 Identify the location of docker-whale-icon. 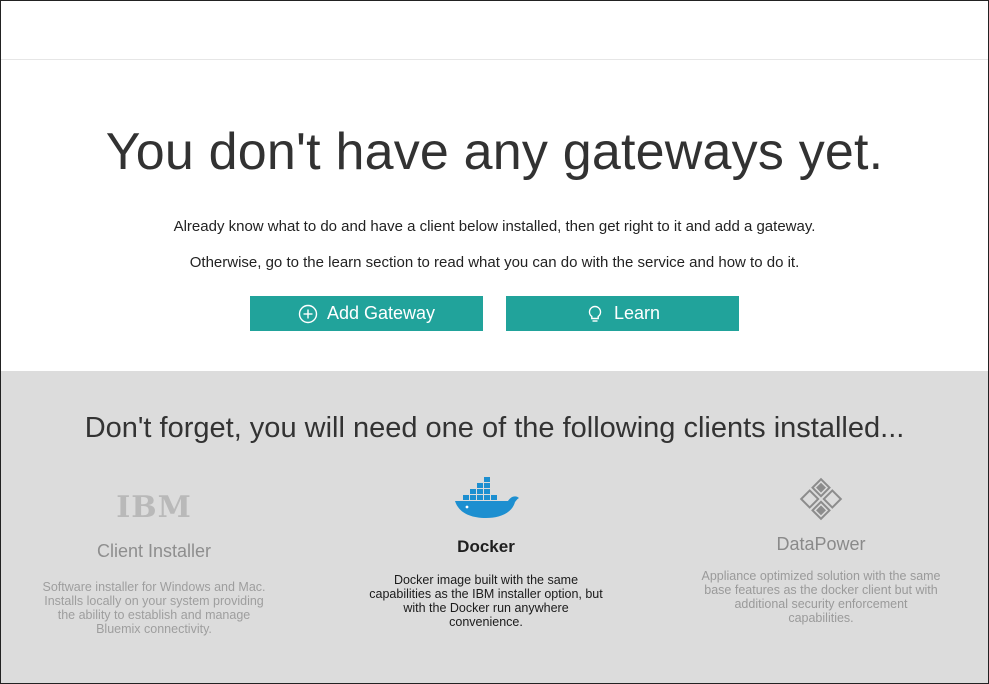
(486, 497).